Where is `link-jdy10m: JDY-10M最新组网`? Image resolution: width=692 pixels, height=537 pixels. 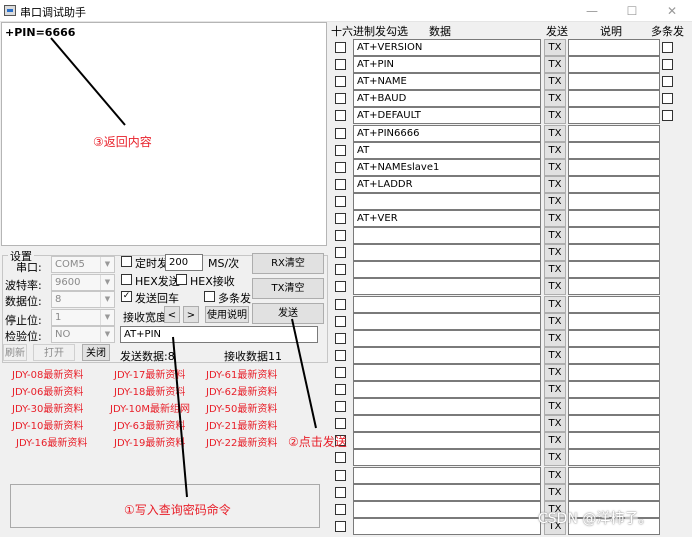 link-jdy10m: JDY-10M最新组网 is located at coordinates (150, 407).